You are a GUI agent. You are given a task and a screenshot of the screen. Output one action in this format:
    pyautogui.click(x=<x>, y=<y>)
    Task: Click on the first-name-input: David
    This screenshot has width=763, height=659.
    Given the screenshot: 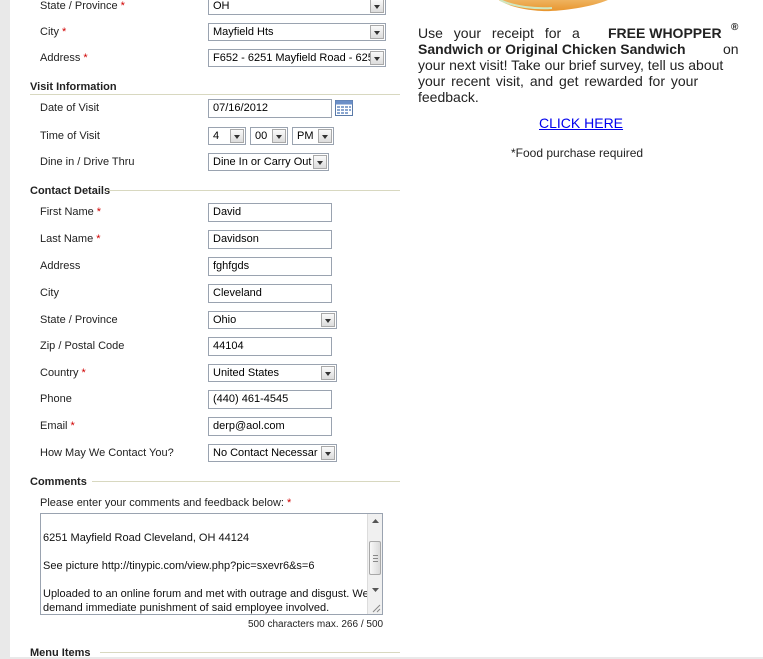 What is the action you would take?
    pyautogui.click(x=270, y=212)
    